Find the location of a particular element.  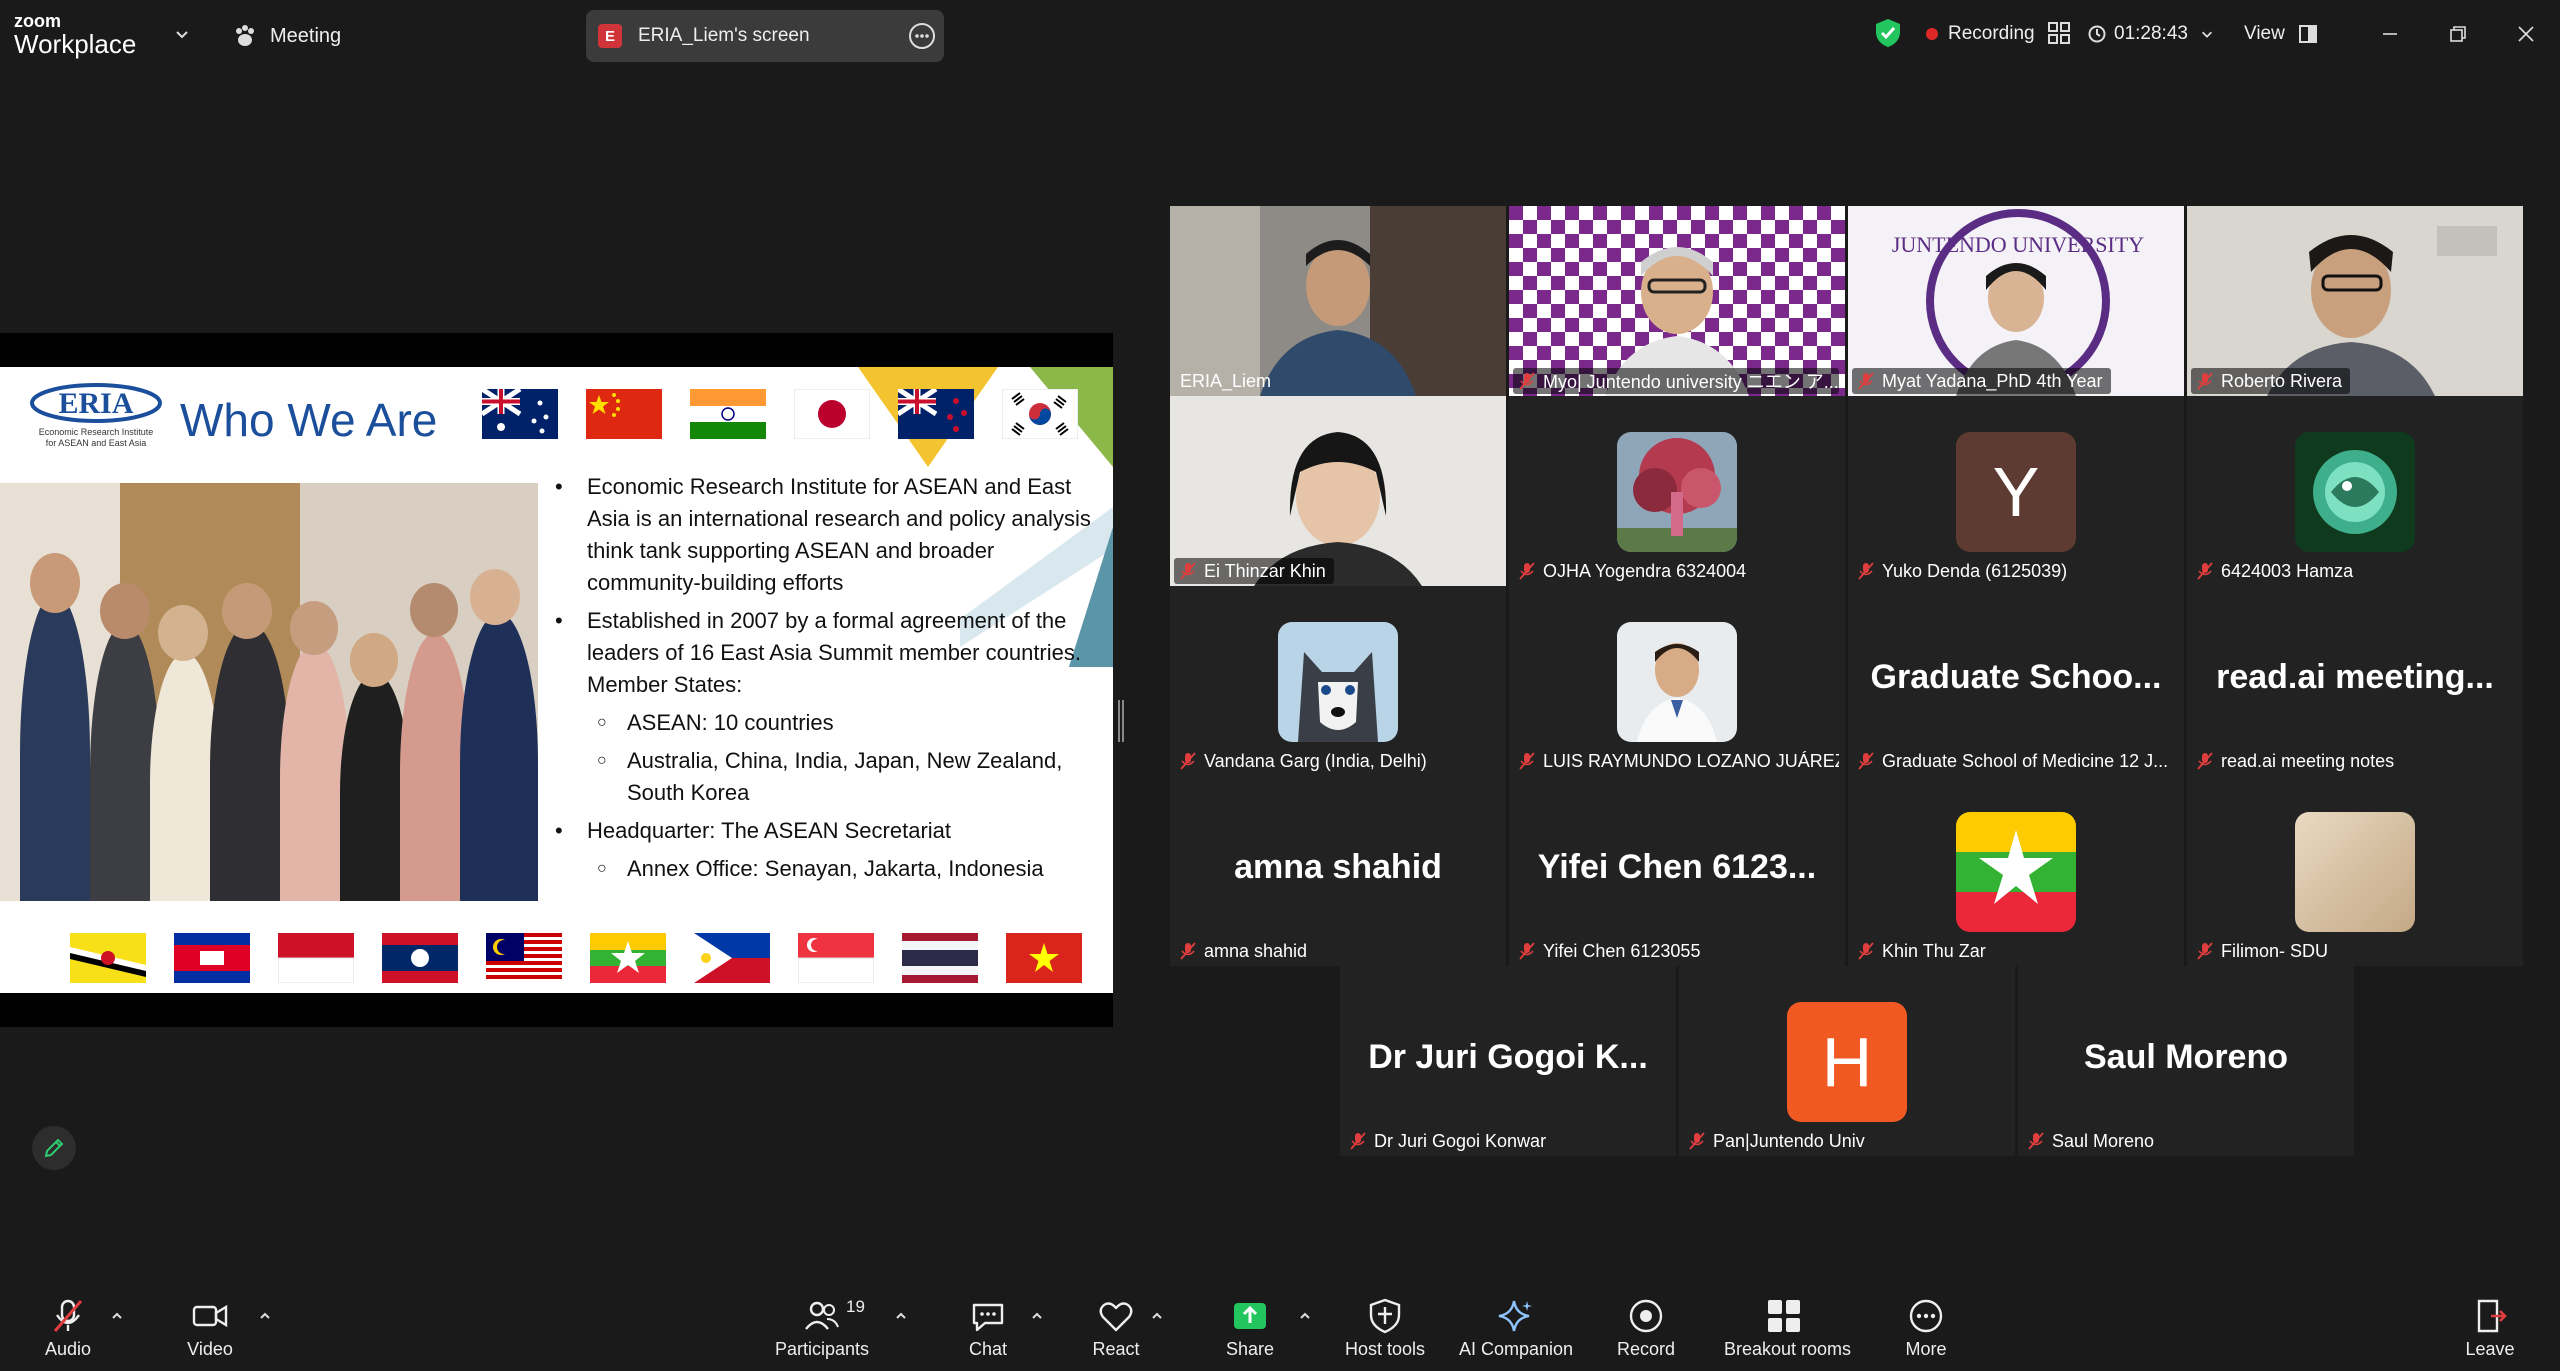

video-tile: Roberto Rivera is located at coordinates (2355, 301).